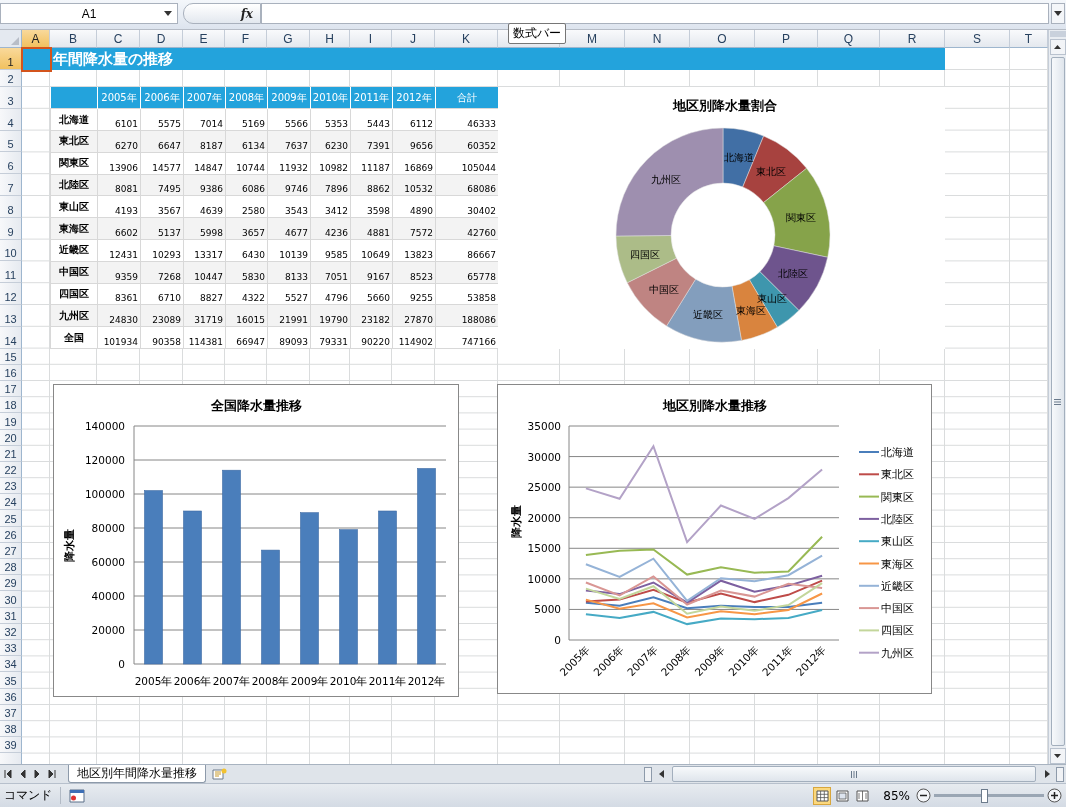 Image resolution: width=1066 pixels, height=807 pixels. I want to click on row-label: 北陸区, so click(74, 185).